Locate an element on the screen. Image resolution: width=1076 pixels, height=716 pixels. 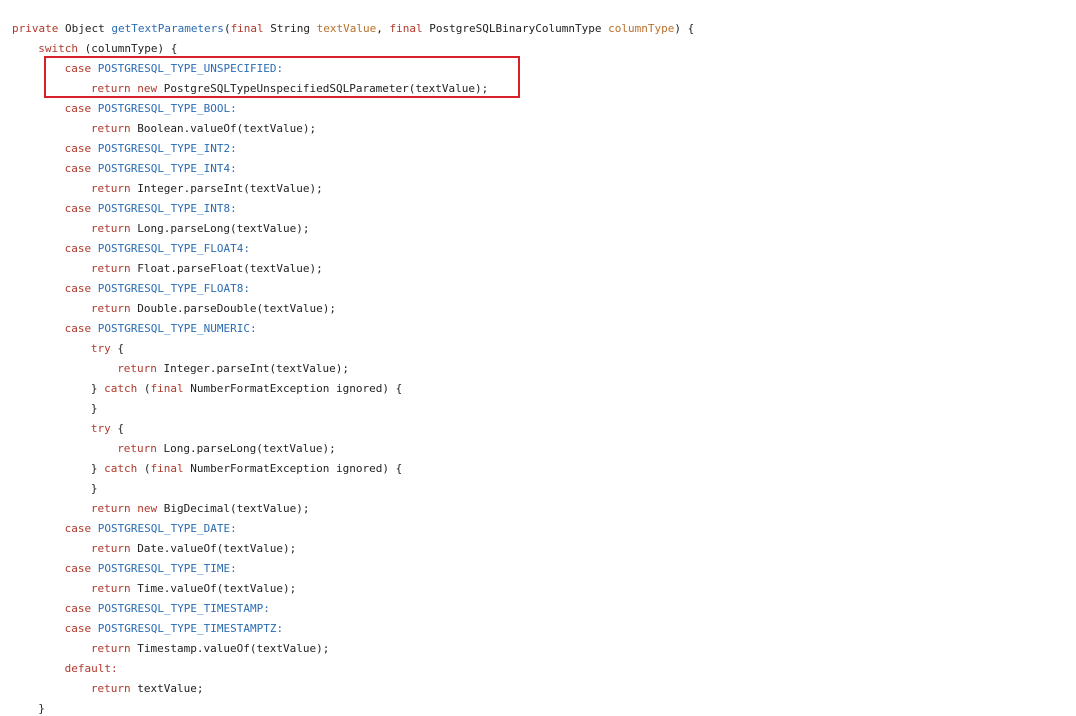
code-token: NumberFormatException ignored) { is located at coordinates (293, 468).